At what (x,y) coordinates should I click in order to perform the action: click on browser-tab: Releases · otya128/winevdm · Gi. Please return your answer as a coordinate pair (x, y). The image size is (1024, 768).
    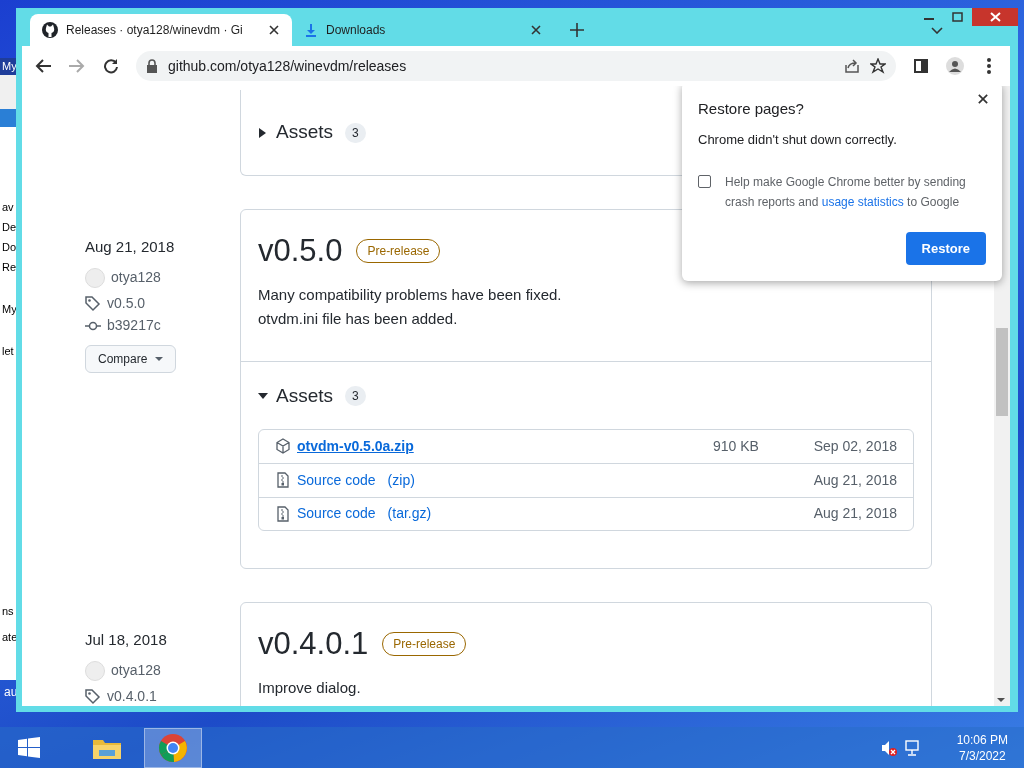
    Looking at the image, I should click on (161, 30).